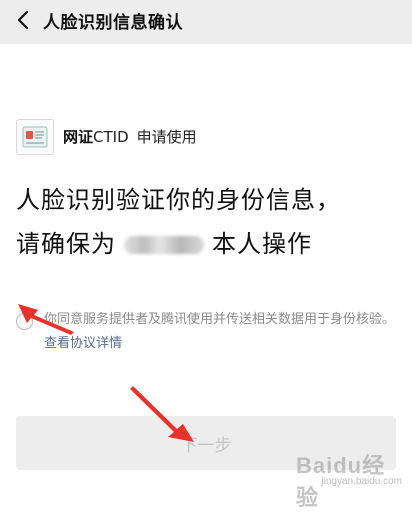 The height and width of the screenshot is (512, 412). I want to click on view-agreement-link: 查看协议详情, so click(83, 343).